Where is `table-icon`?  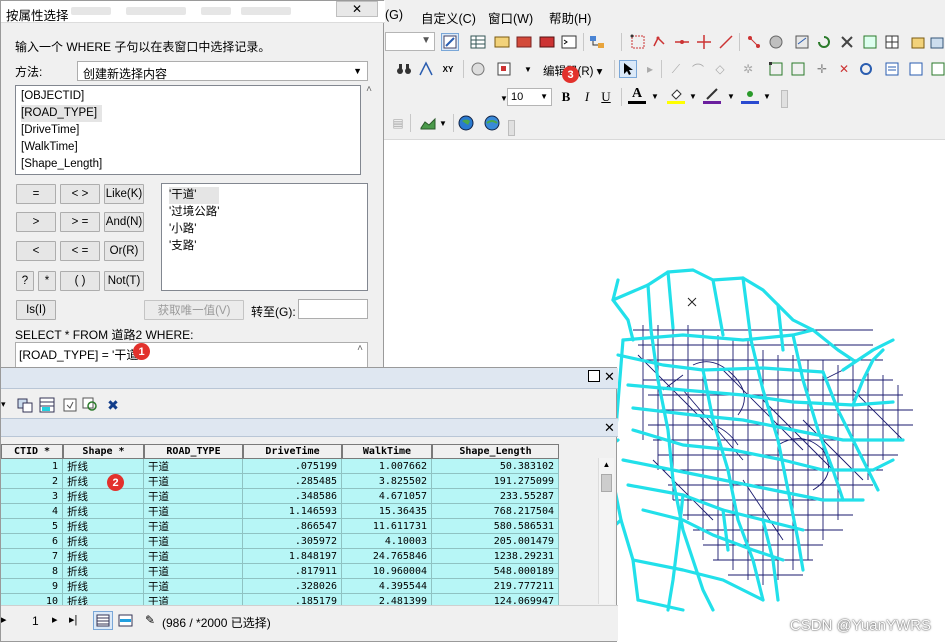 table-icon is located at coordinates (478, 42).